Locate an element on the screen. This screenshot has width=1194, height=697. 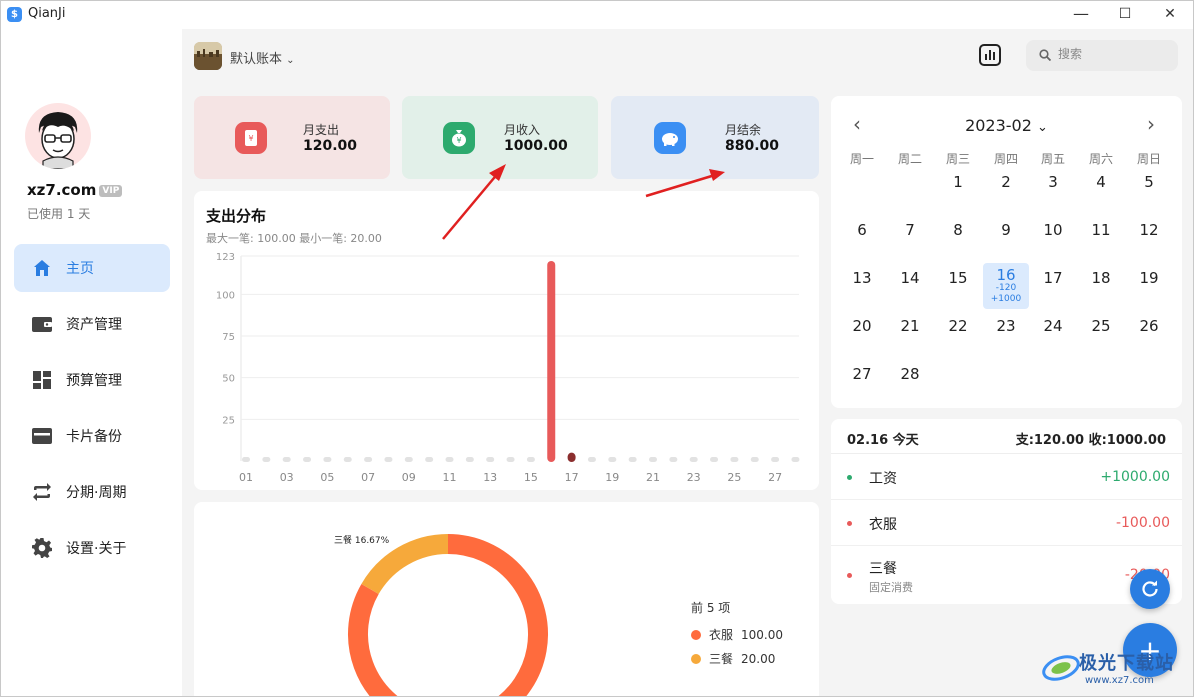
calendar-day: 26 is located at coordinates (1149, 334).